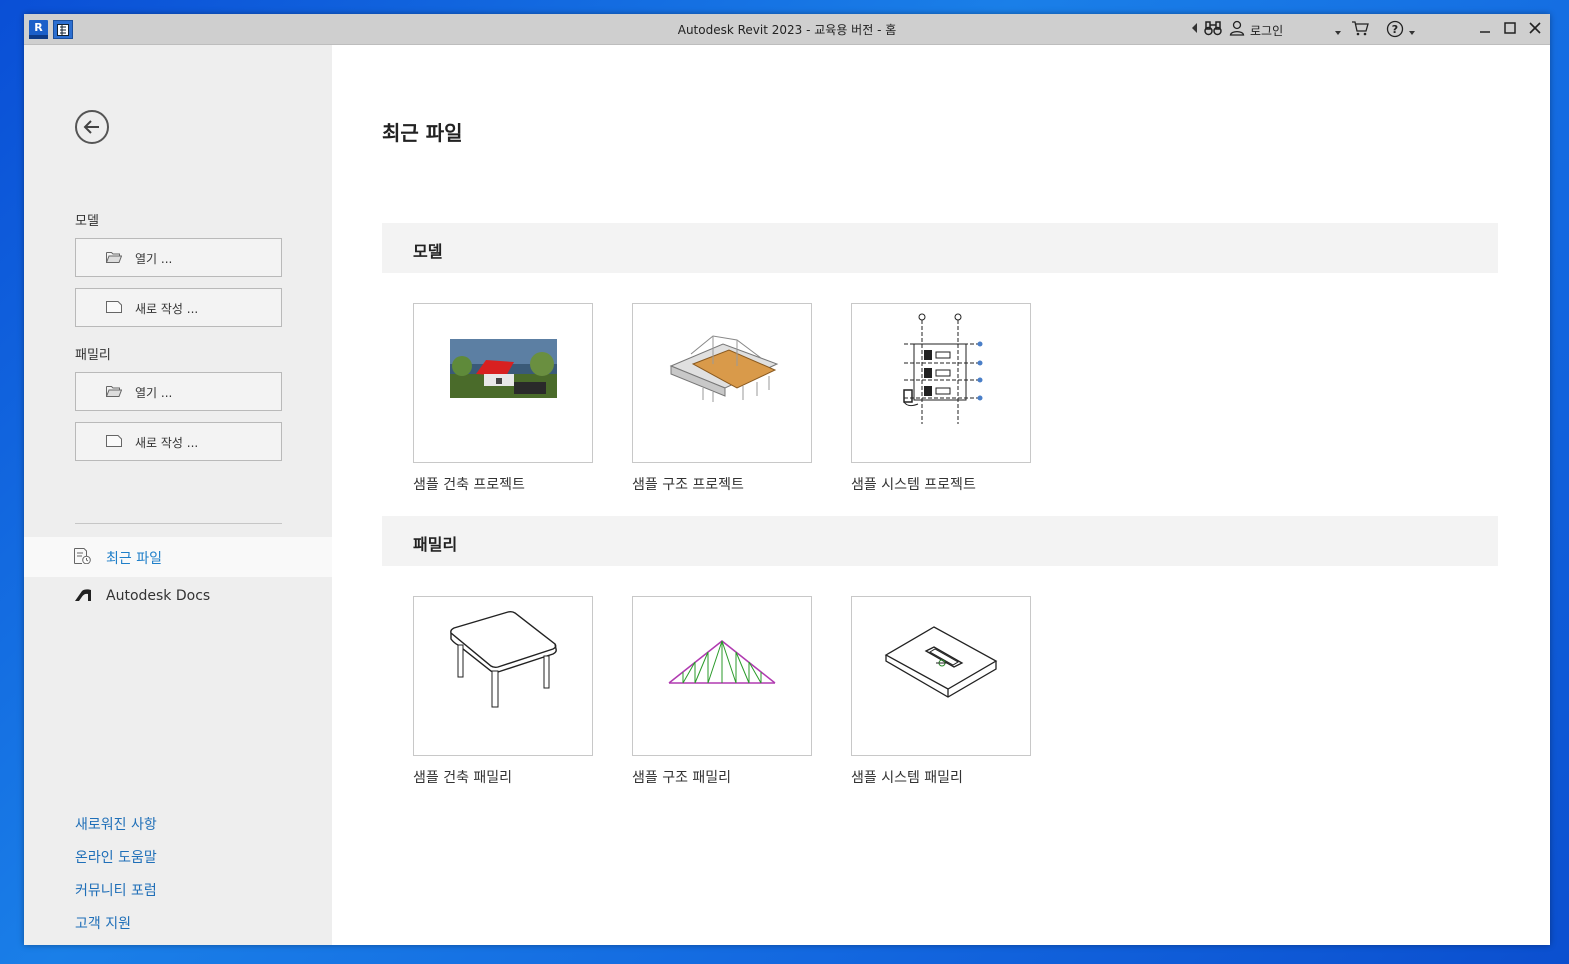  I want to click on link-whats-new: 새로워진 사항, so click(116, 824).